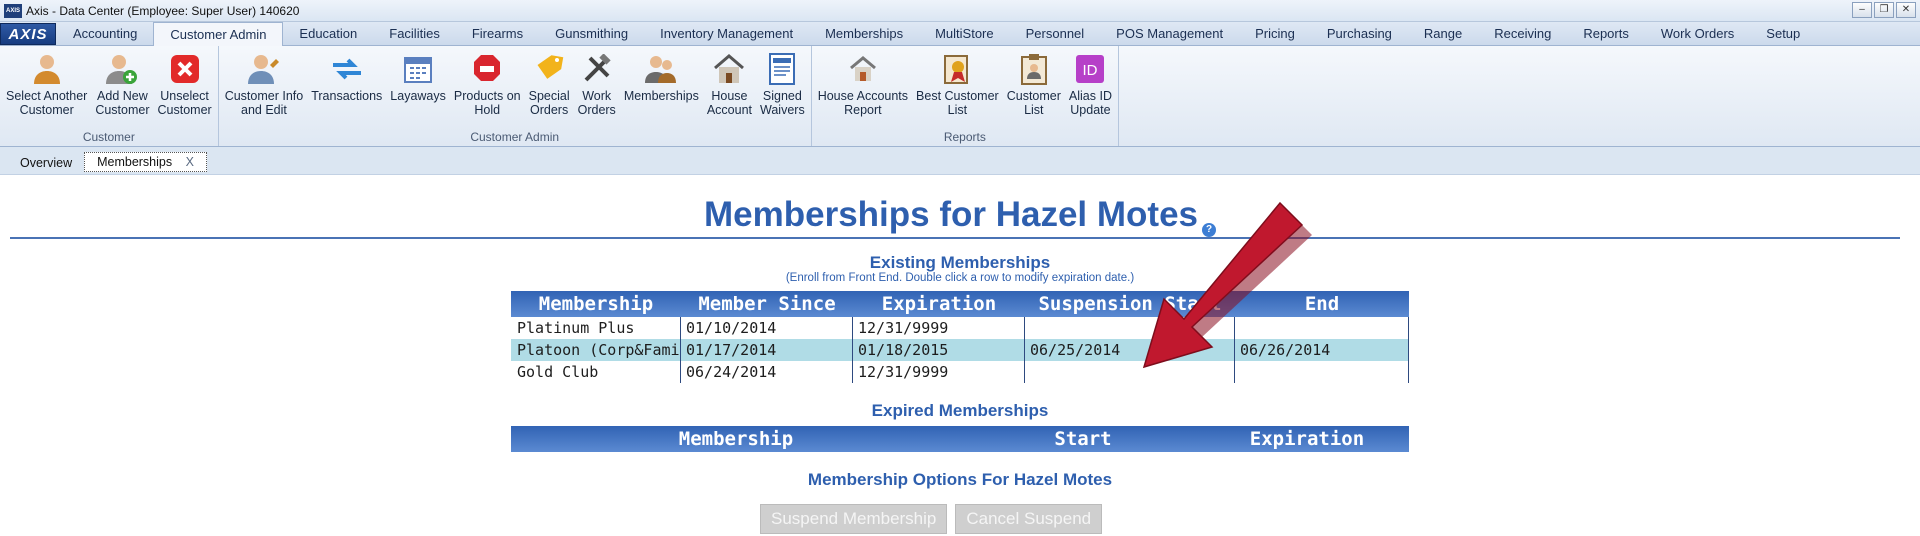 The width and height of the screenshot is (1920, 536). Describe the element at coordinates (497, 34) in the screenshot. I see `tab-firearms: Firearms` at that location.